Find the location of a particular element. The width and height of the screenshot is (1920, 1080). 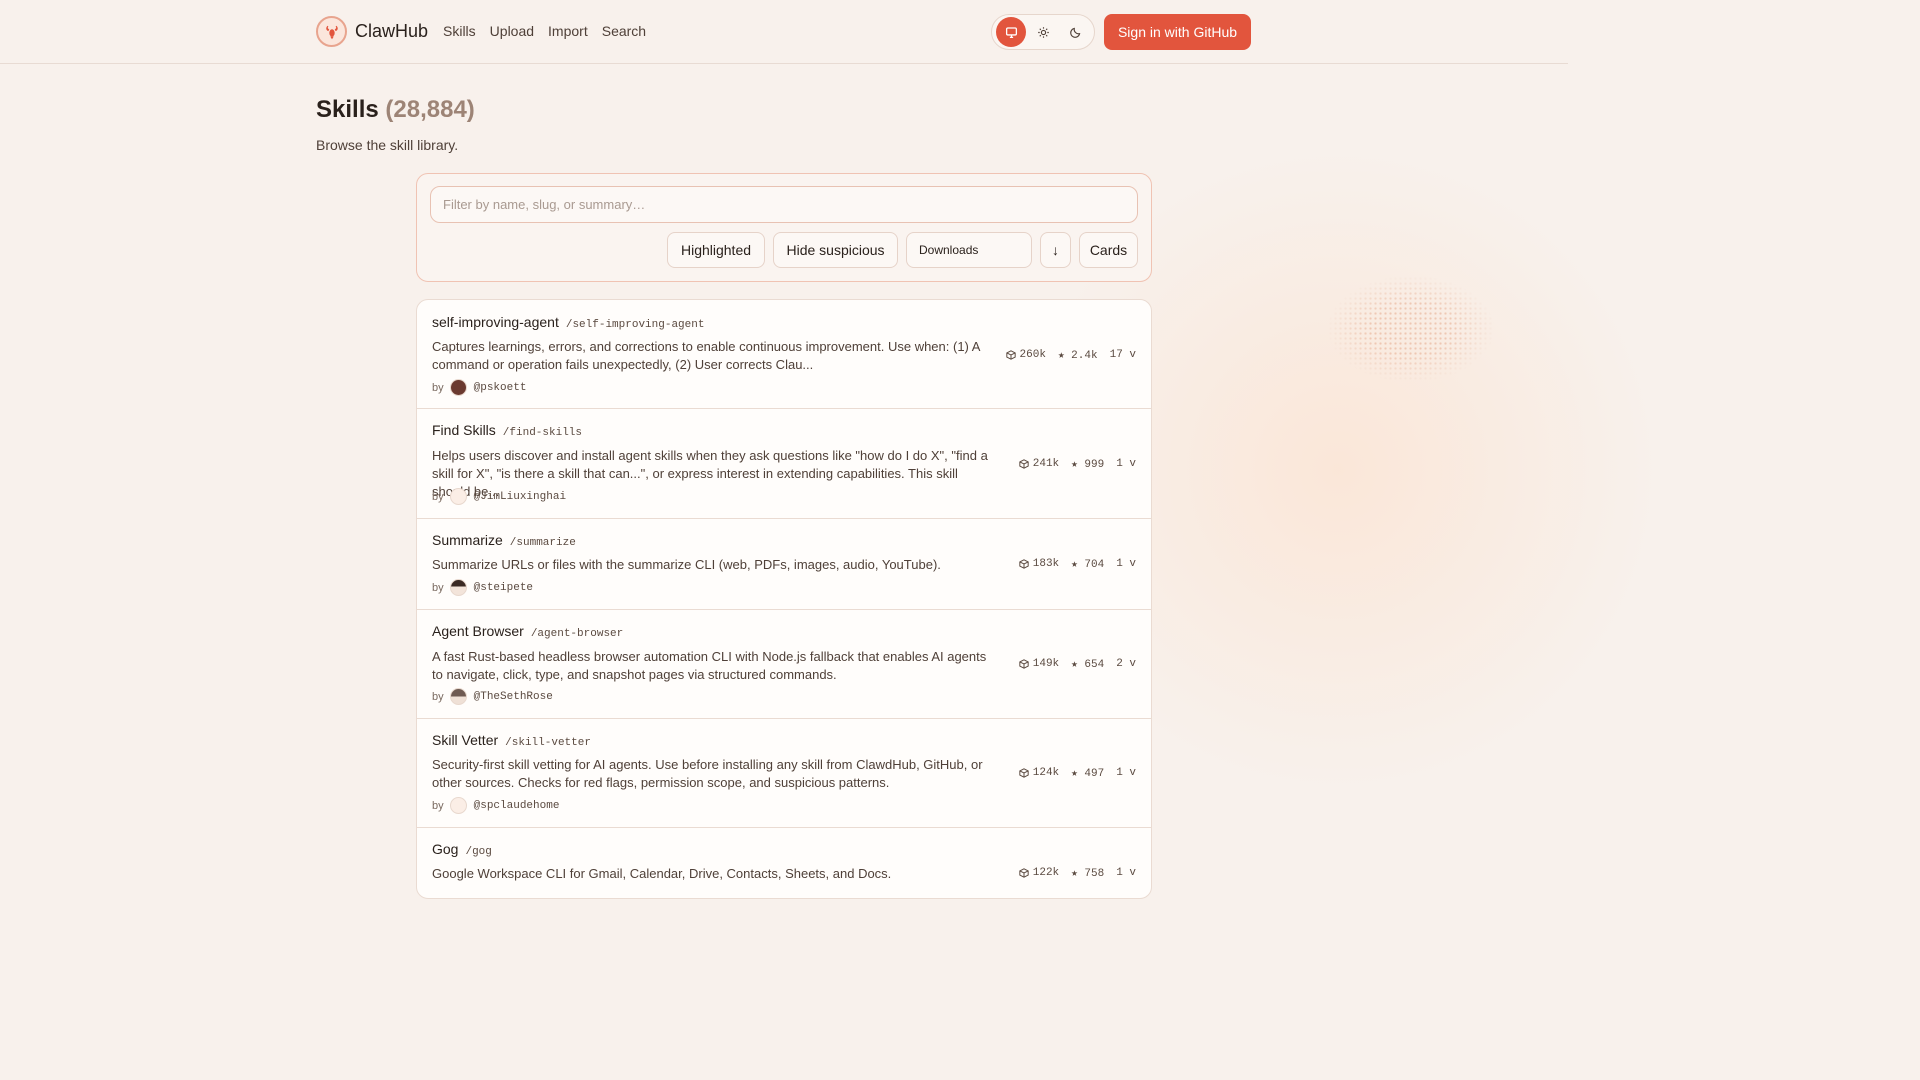

nav-search: Search is located at coordinates (624, 31).